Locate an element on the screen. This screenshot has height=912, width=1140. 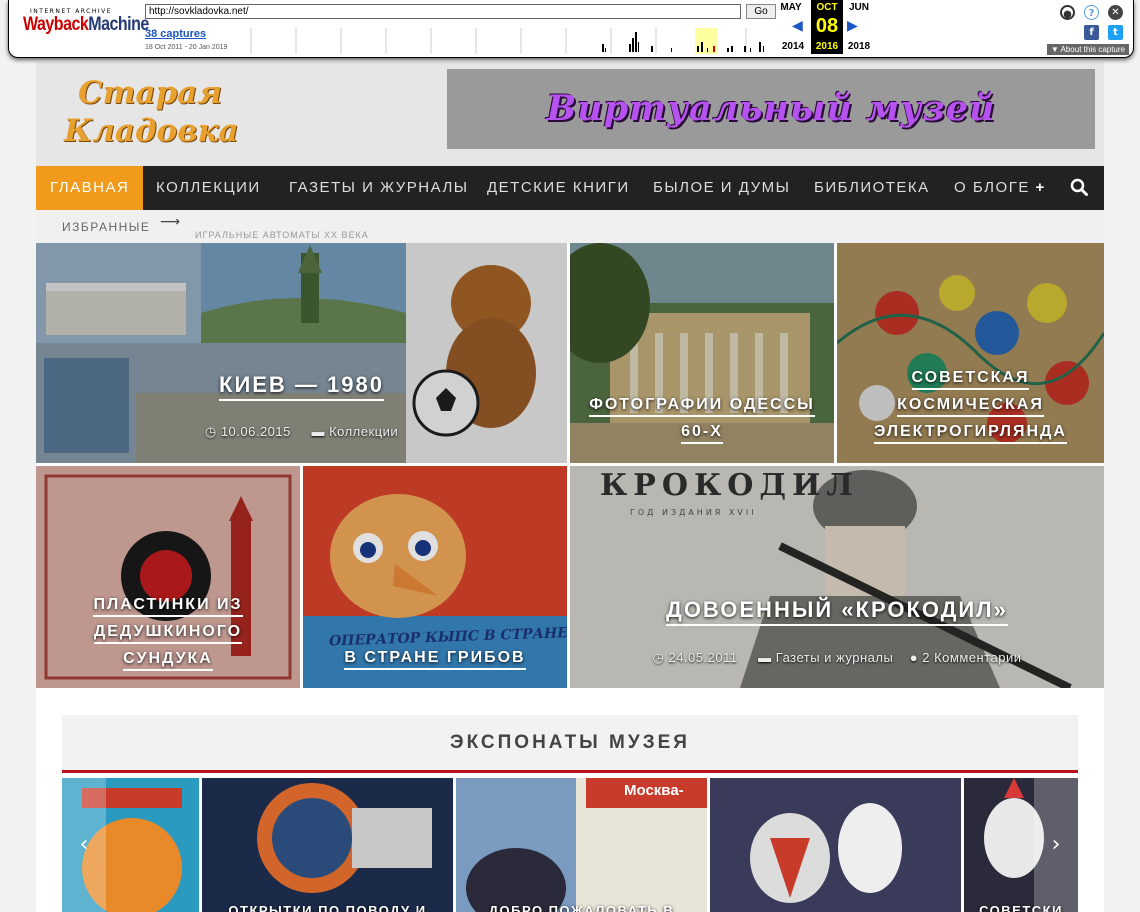
tile-odessa-title: ФОТОГРАФИИ ОДЕССЫ 60-Х is located at coordinates (702, 418).